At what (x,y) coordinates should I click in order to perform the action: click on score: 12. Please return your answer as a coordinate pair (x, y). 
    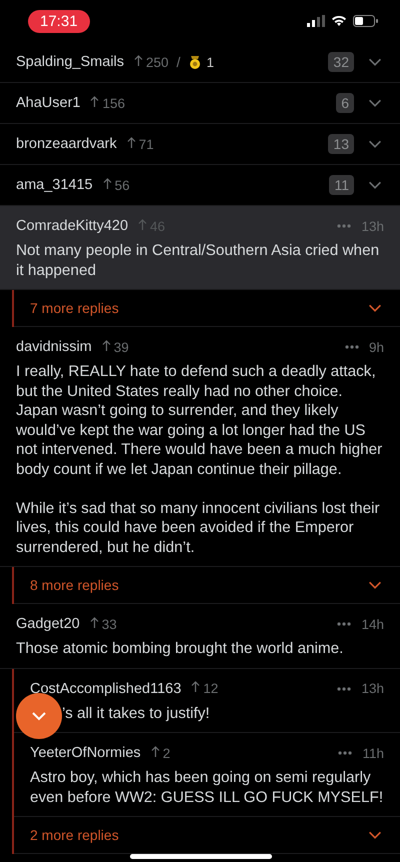
    Looking at the image, I should click on (204, 688).